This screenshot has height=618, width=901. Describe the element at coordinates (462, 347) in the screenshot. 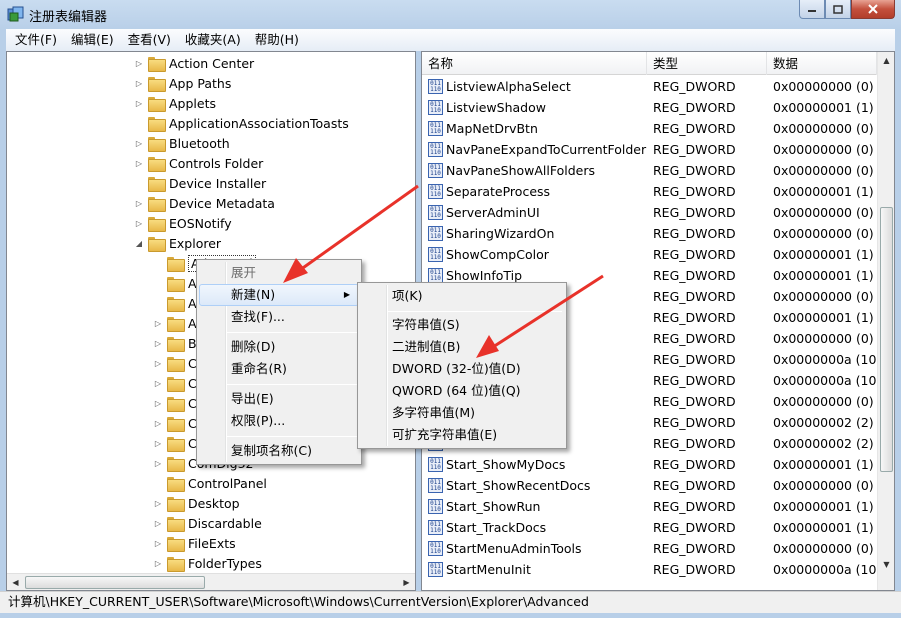

I see `submenu-item-binary-value: 二进制值(B)` at that location.